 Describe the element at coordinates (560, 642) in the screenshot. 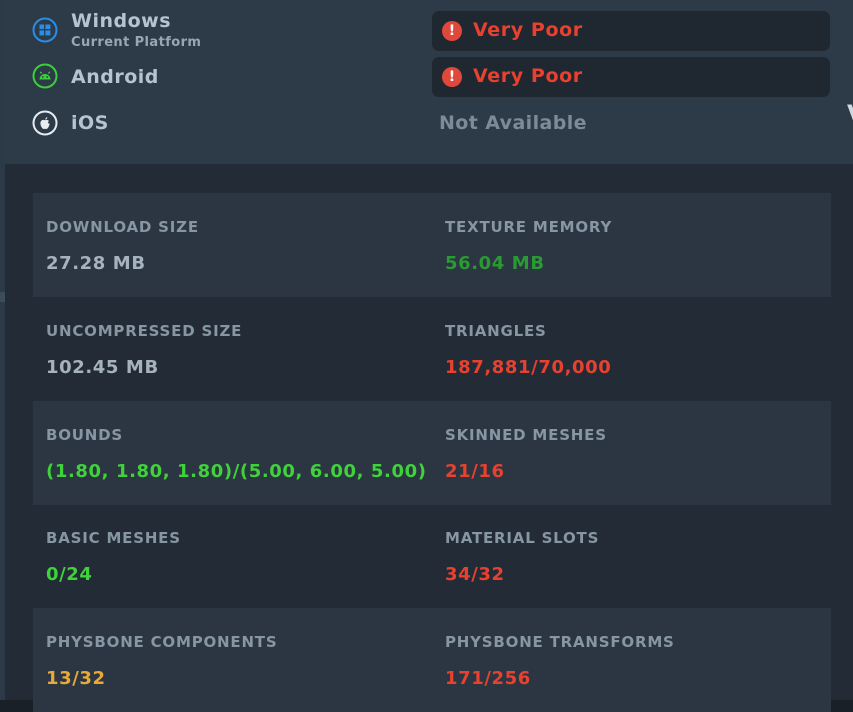

I see `stat-label: PHYSBONE TRANSFORMS` at that location.